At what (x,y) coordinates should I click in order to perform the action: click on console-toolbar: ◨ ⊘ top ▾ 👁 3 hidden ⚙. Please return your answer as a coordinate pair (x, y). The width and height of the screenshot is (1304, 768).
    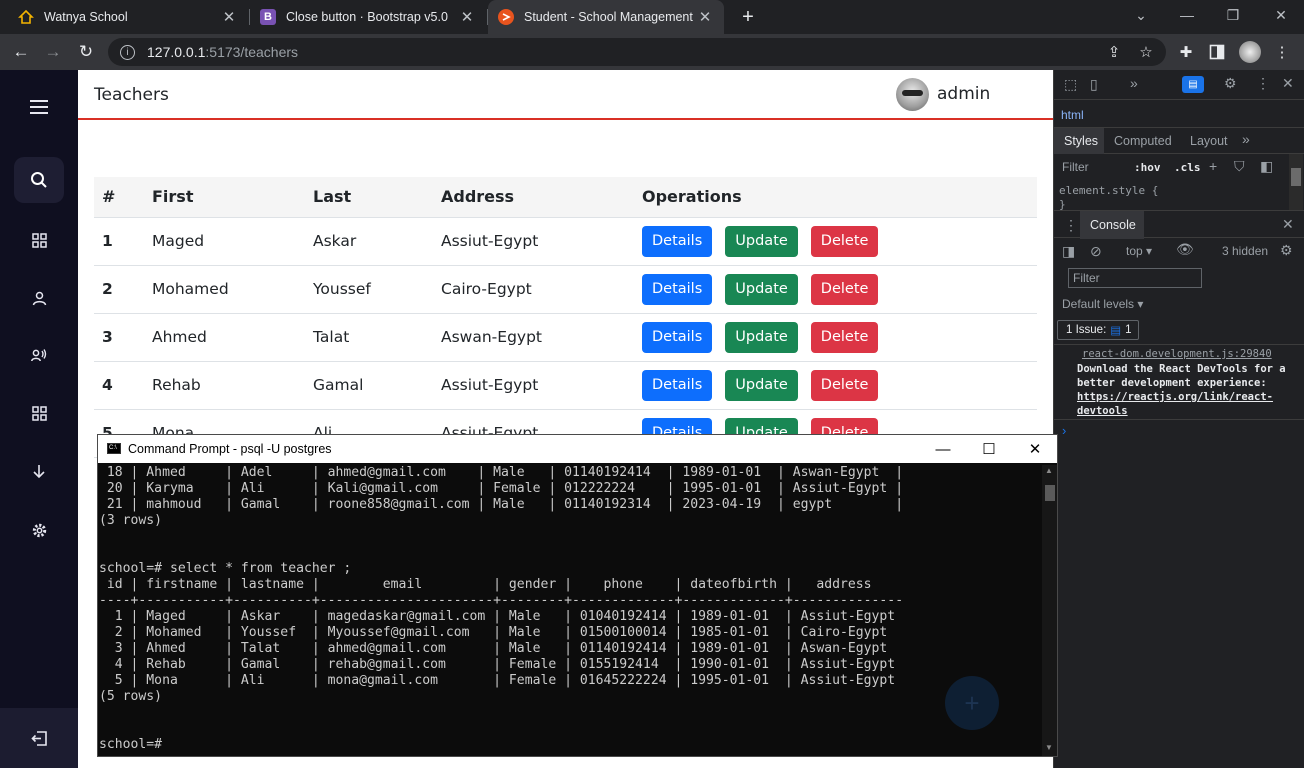
    Looking at the image, I should click on (1179, 251).